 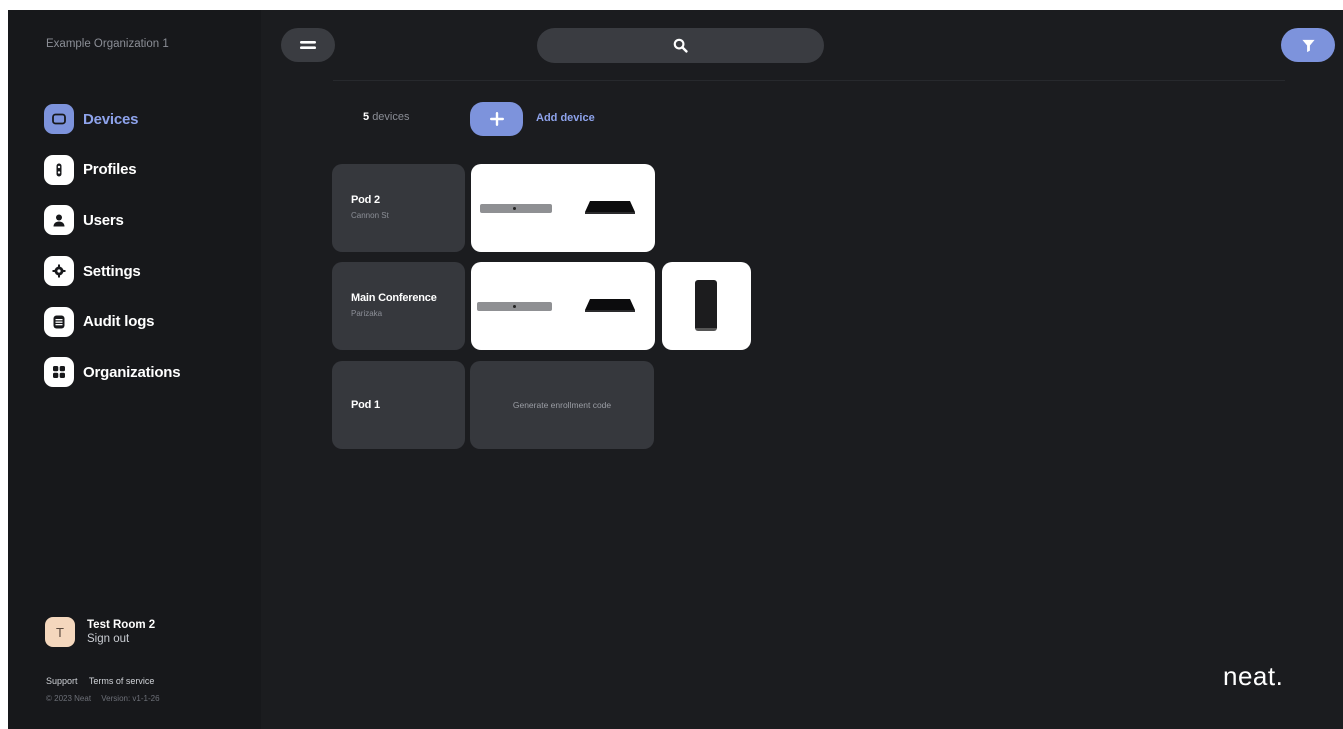 What do you see at coordinates (103, 220) in the screenshot?
I see `sidebar-item-label: Users` at bounding box center [103, 220].